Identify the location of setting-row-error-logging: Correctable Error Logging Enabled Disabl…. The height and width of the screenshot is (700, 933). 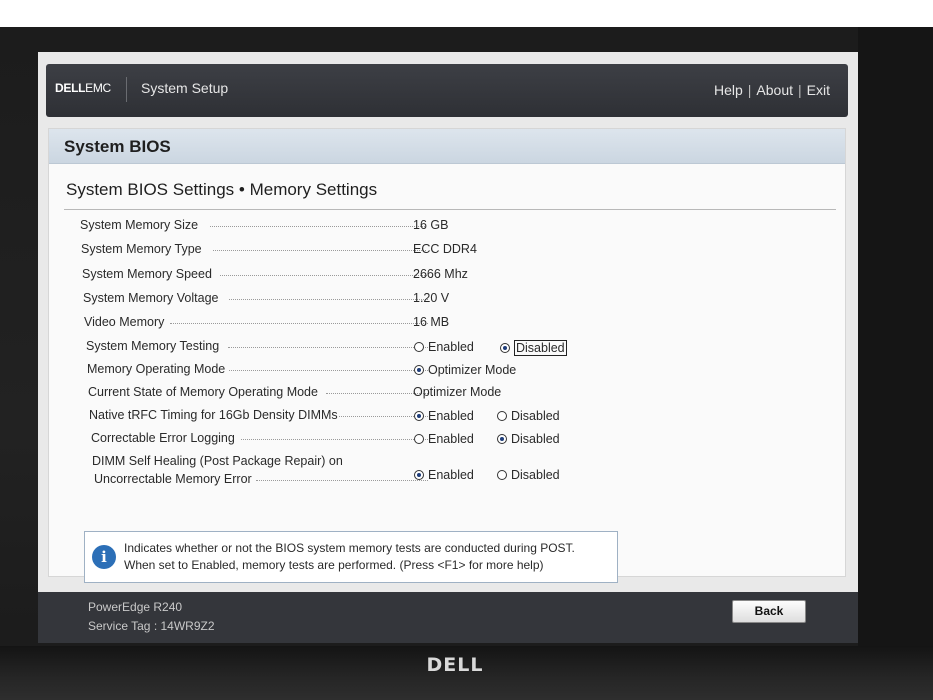
(441, 440).